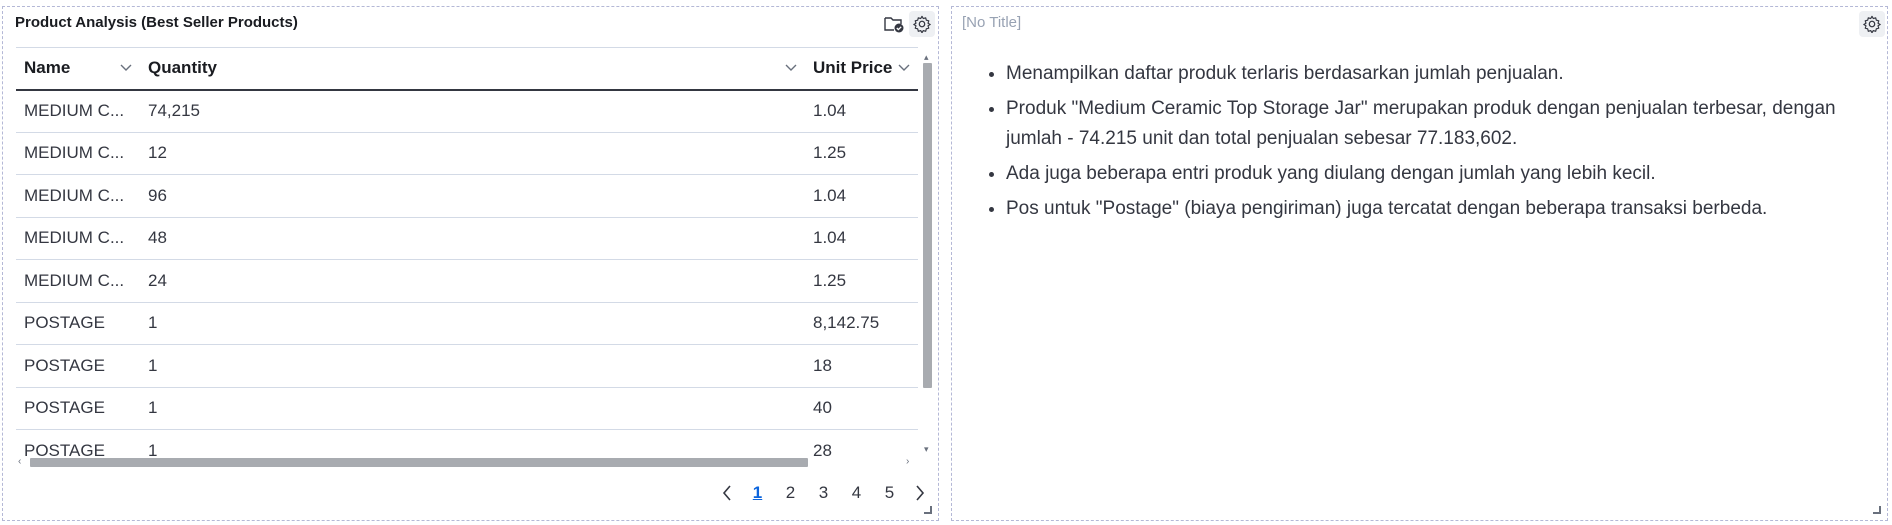 This screenshot has width=1892, height=525. What do you see at coordinates (861, 323) in the screenshot?
I see `cell-unit-price: 8,142.75` at bounding box center [861, 323].